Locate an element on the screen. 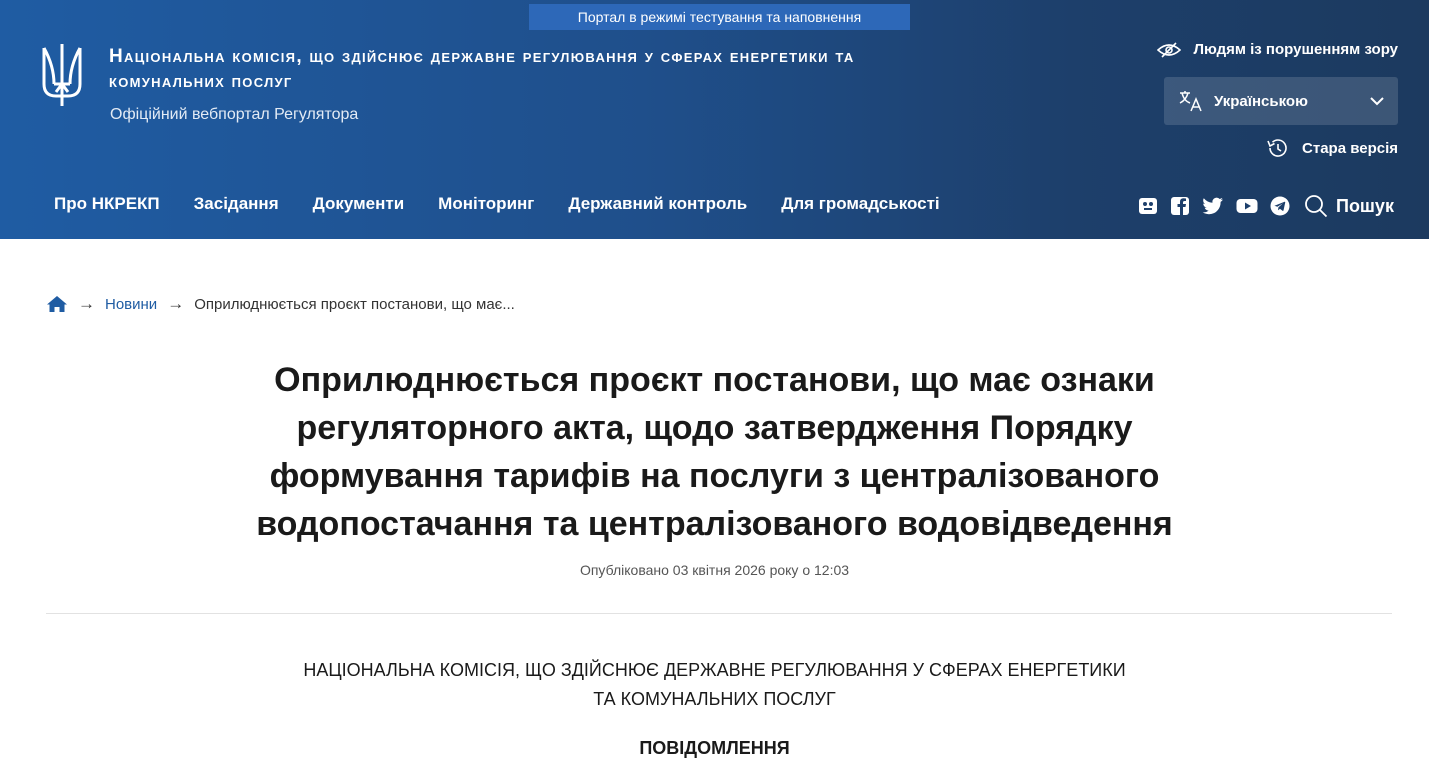 This screenshot has height=778, width=1429. nav-item-documents: Документи is located at coordinates (359, 204).